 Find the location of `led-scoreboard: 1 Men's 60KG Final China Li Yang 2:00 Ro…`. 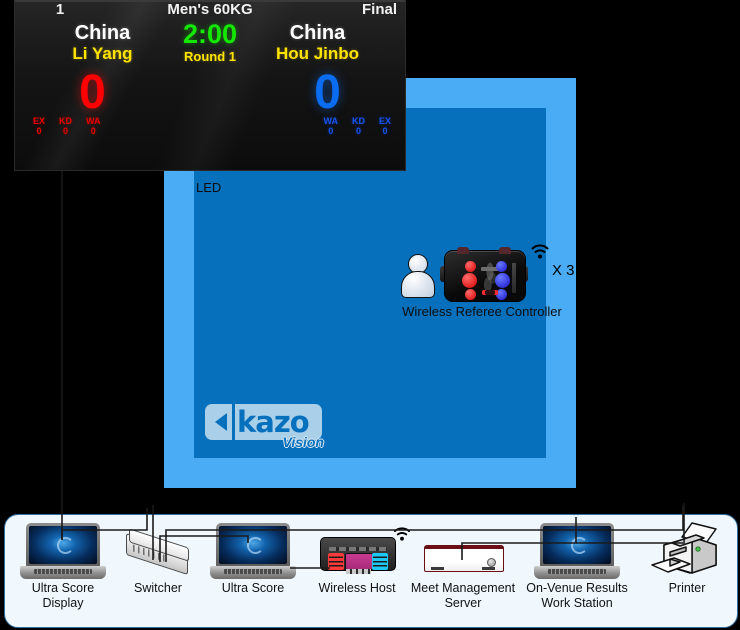

led-scoreboard: 1 Men's 60KG Final China Li Yang 2:00 Ro… is located at coordinates (210, 85).